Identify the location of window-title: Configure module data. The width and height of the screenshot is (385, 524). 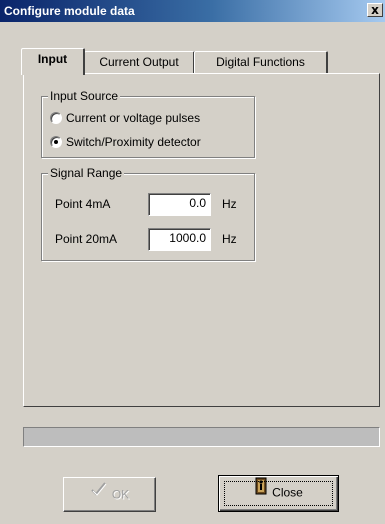
(69, 11).